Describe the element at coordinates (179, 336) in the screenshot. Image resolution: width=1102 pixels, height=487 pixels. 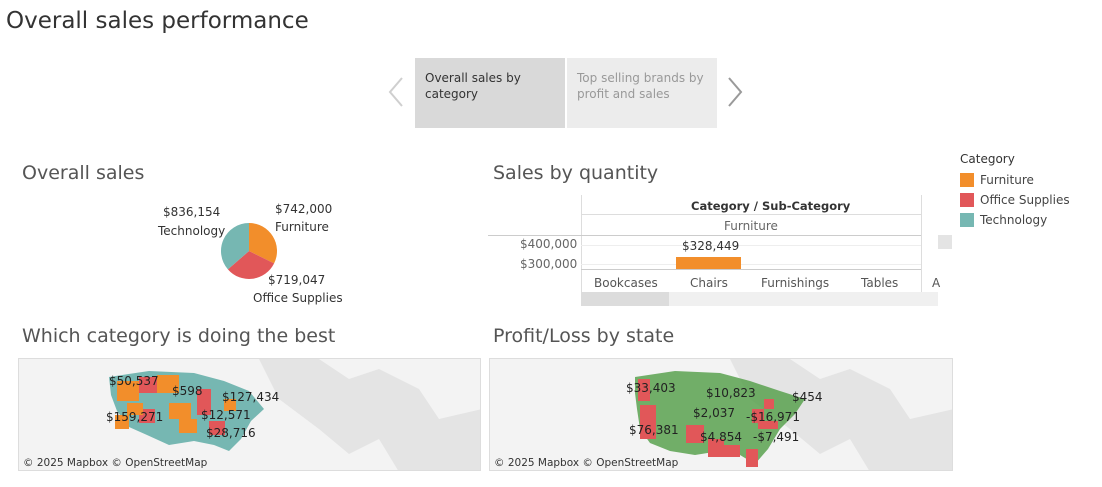
I see `best-category-title: Which category is doing the best` at that location.